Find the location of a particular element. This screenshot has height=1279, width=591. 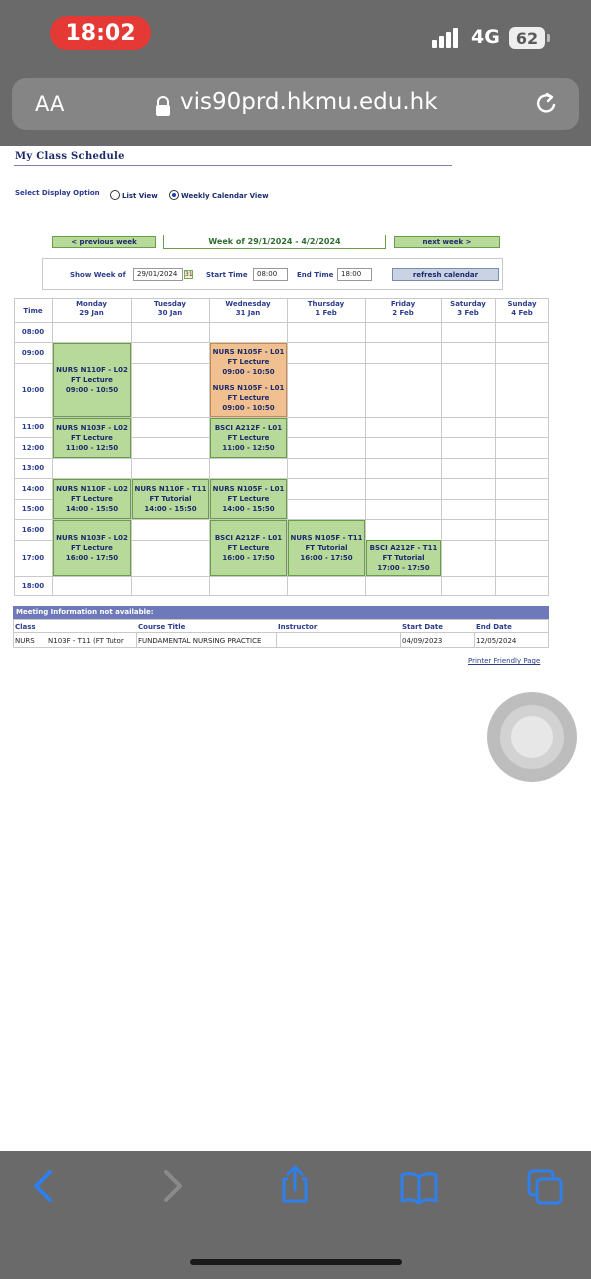

class-event: NURS N110F - T11 FT Tutorial 14:00 - 15:50 is located at coordinates (170, 499).